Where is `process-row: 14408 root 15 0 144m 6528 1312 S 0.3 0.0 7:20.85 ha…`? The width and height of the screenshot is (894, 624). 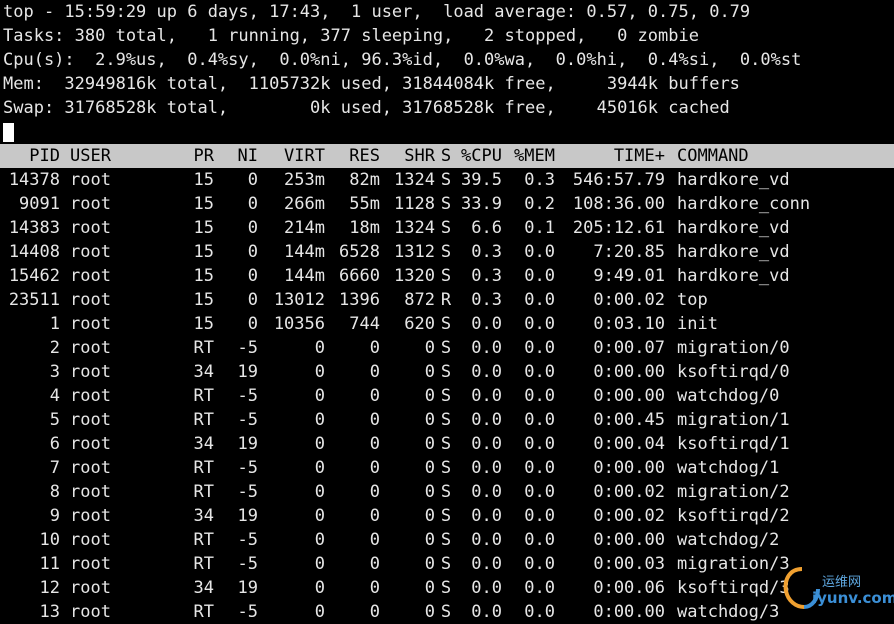 process-row: 14408 root 15 0 144m 6528 1312 S 0.3 0.0 7:20.85 ha… is located at coordinates (447, 252).